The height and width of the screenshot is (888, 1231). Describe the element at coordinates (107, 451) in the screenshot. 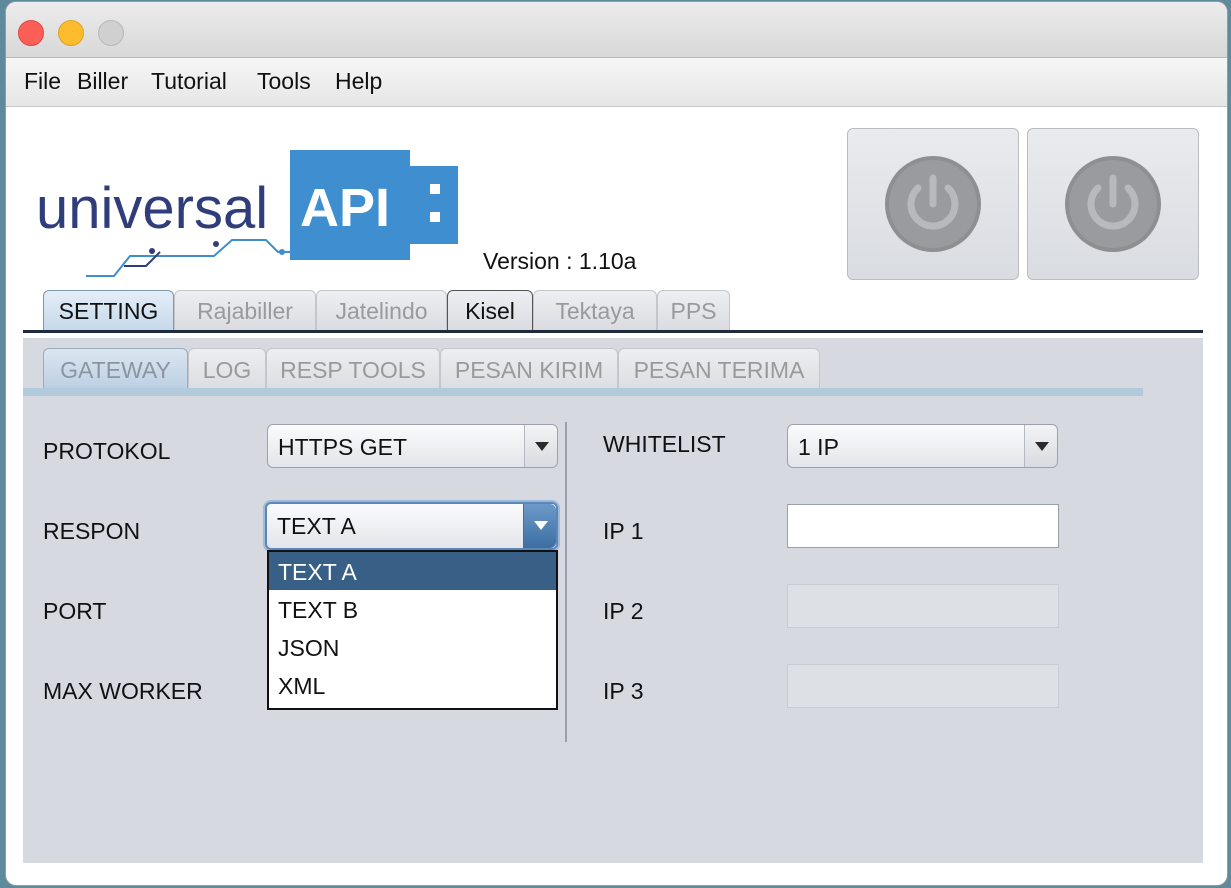

I see `protokol-label: PROTOKOL` at that location.